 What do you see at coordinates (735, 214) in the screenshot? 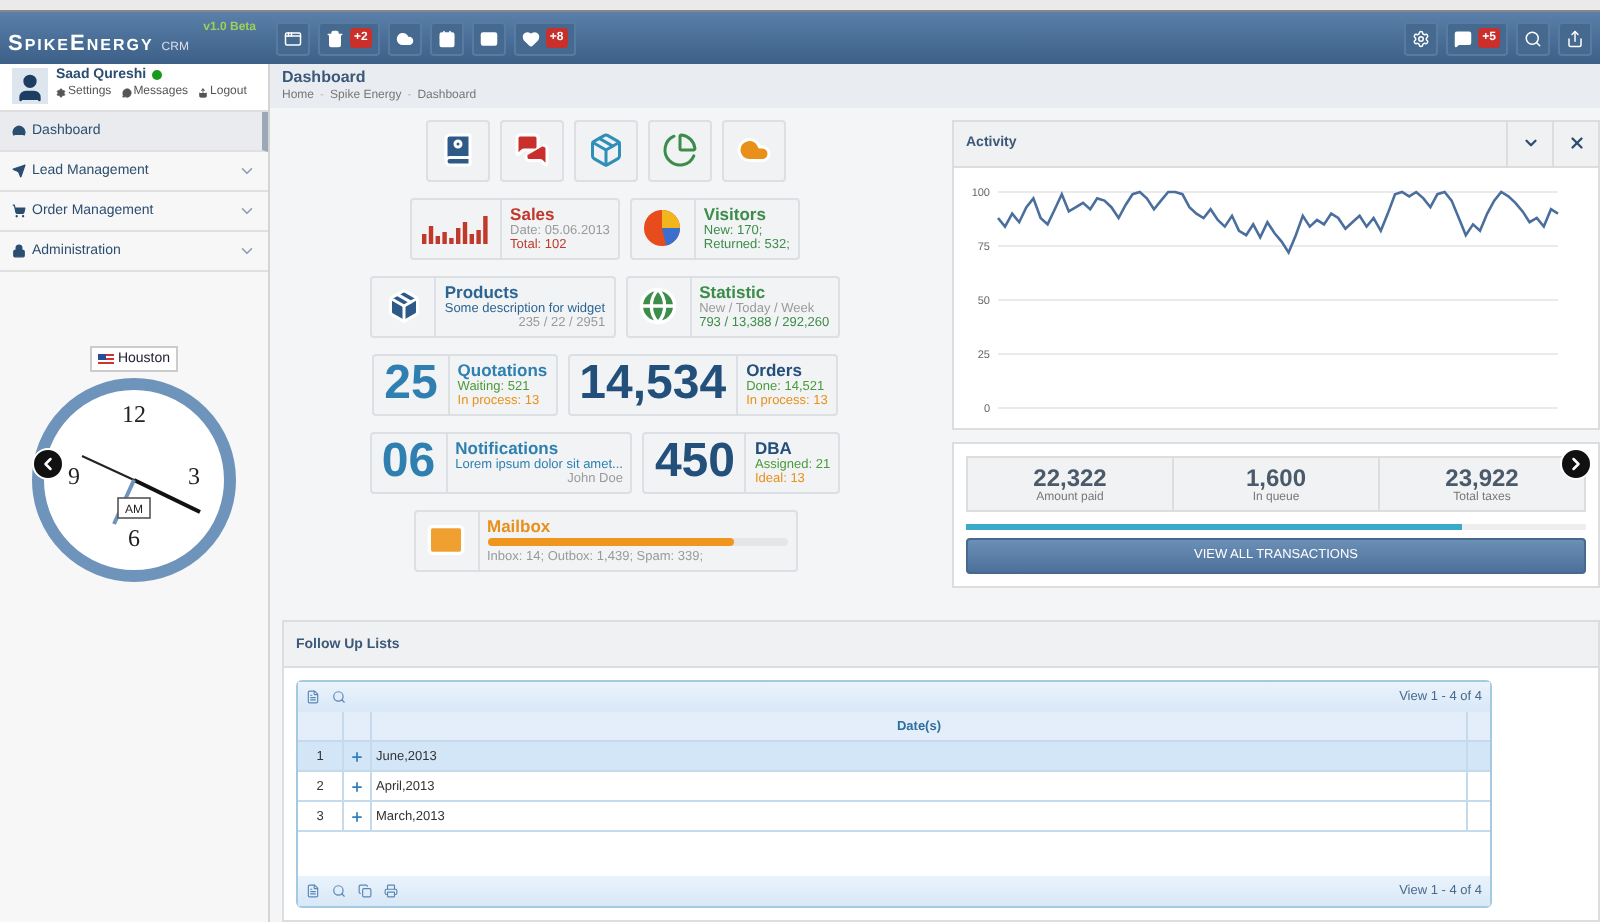
I see `widget-title: Visitors` at bounding box center [735, 214].